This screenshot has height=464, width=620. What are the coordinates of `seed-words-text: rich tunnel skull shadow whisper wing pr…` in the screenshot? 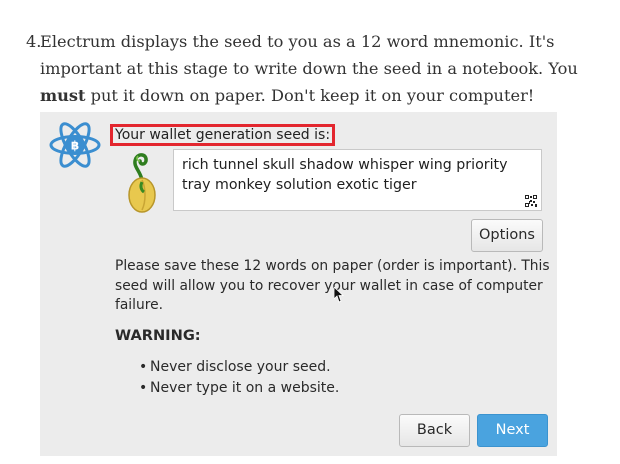 It's located at (345, 175).